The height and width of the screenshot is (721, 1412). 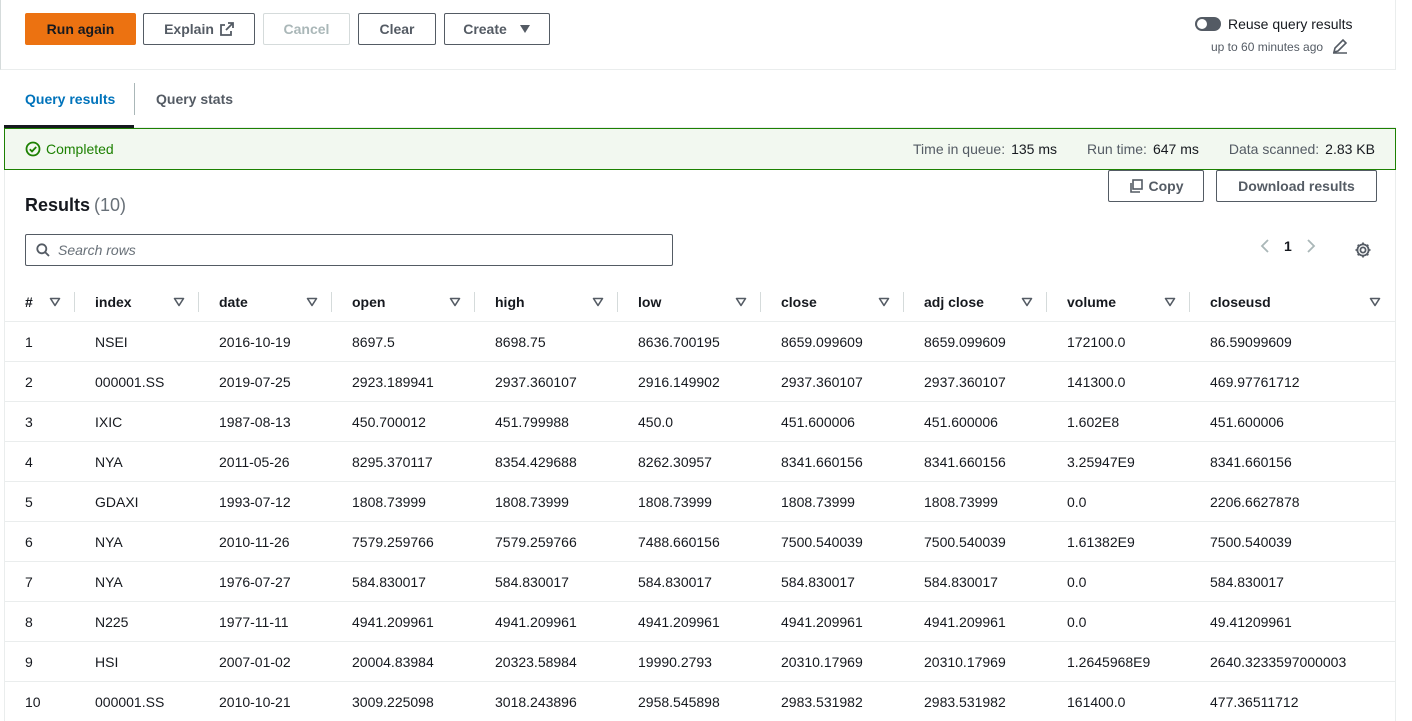 I want to click on table-cell: 2, so click(x=29, y=382).